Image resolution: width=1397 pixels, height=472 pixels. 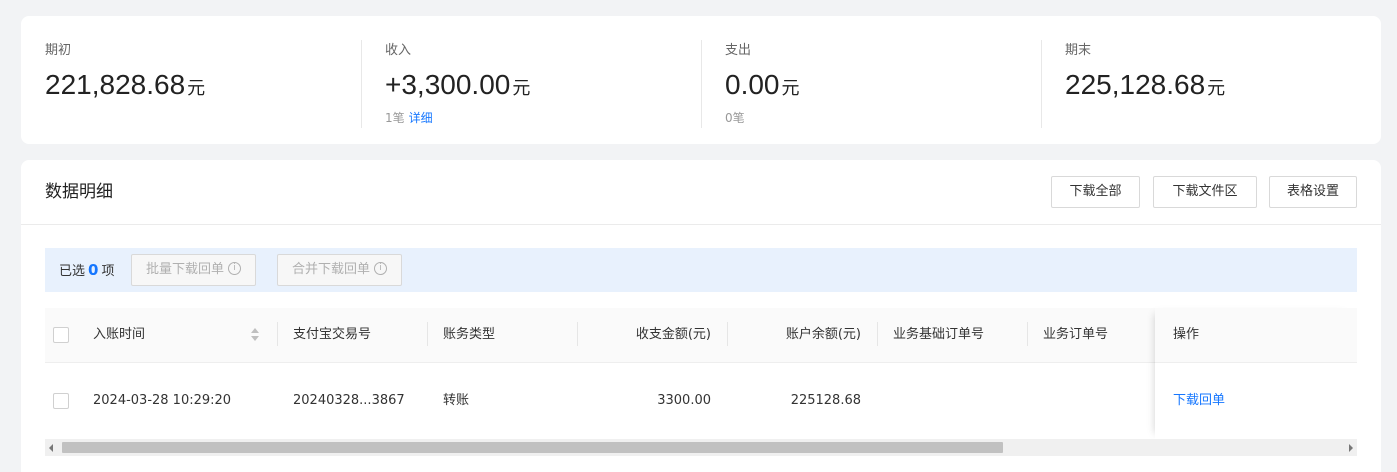 What do you see at coordinates (1135, 84) in the screenshot?
I see `stat-closing-value: 225,128.68` at bounding box center [1135, 84].